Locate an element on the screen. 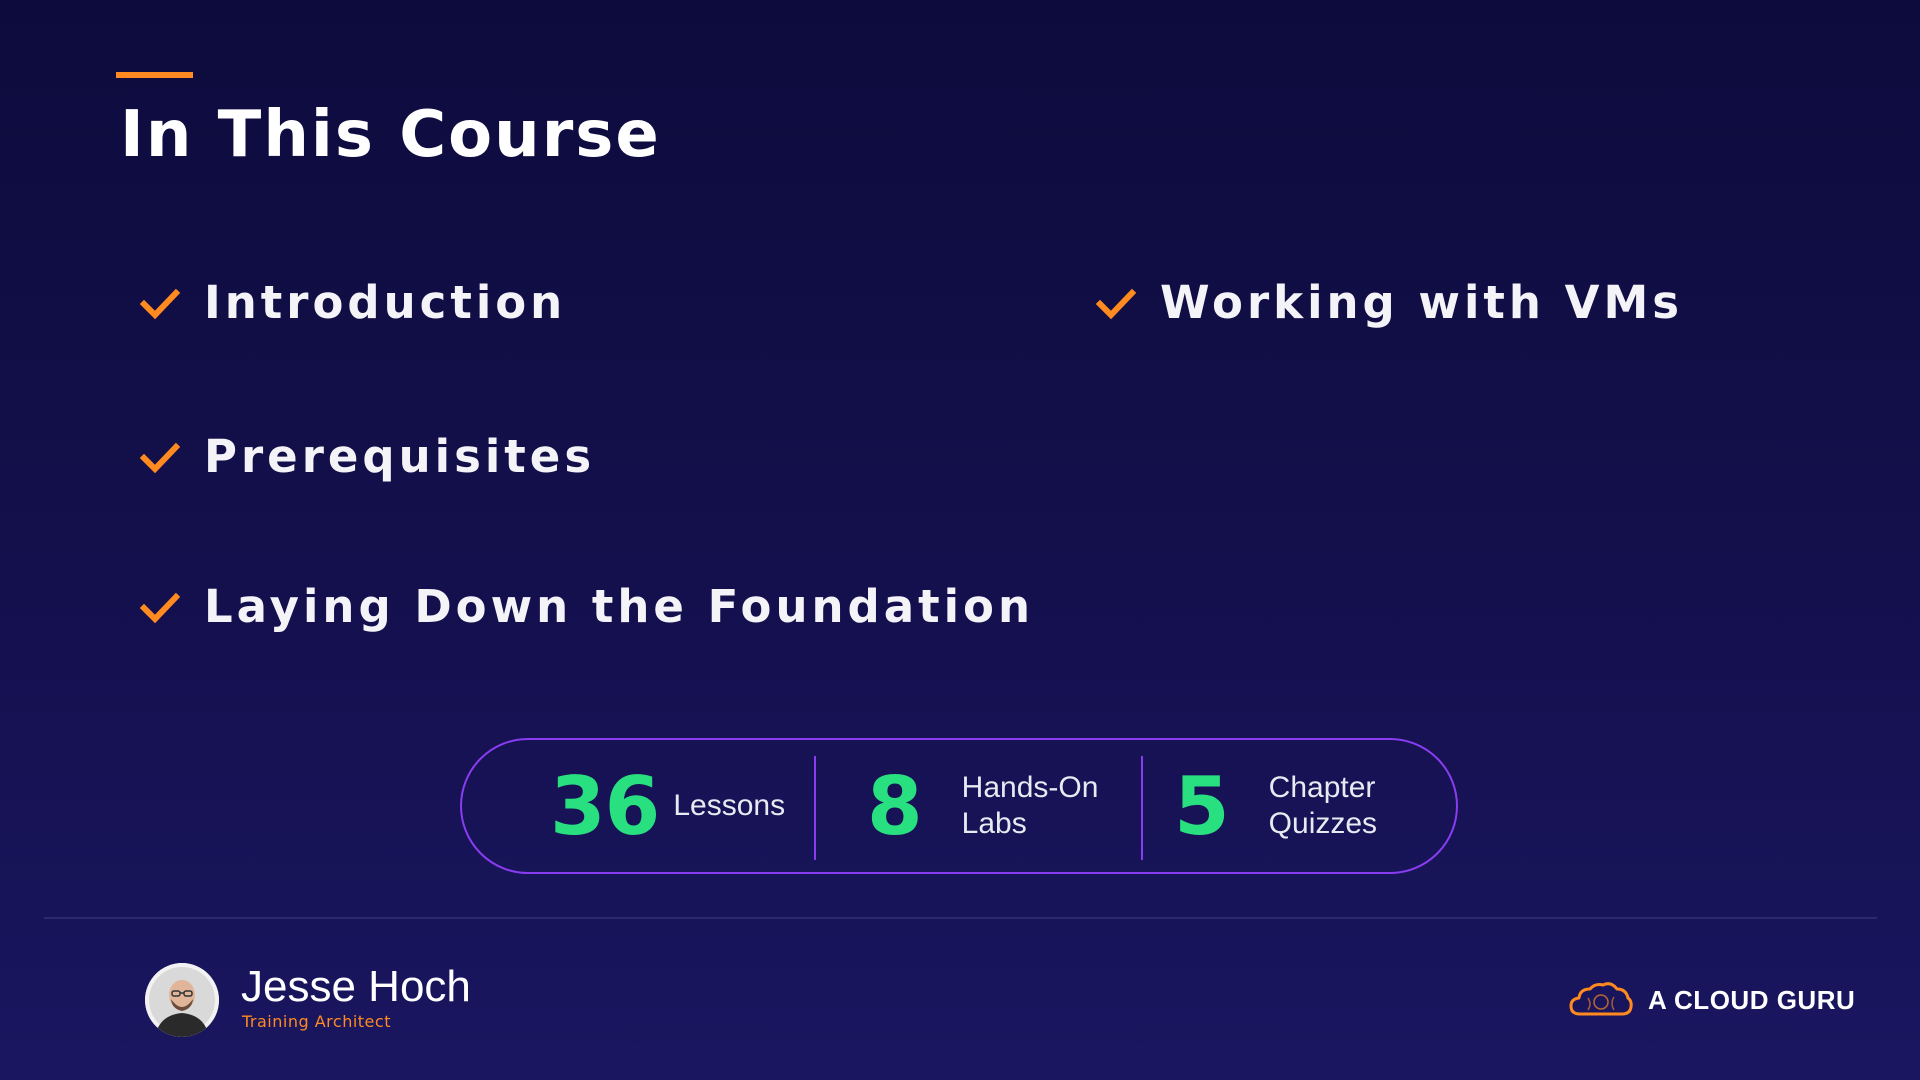 This screenshot has height=1080, width=1920. stat-labs-label-line1: Hands-On is located at coordinates (1030, 787).